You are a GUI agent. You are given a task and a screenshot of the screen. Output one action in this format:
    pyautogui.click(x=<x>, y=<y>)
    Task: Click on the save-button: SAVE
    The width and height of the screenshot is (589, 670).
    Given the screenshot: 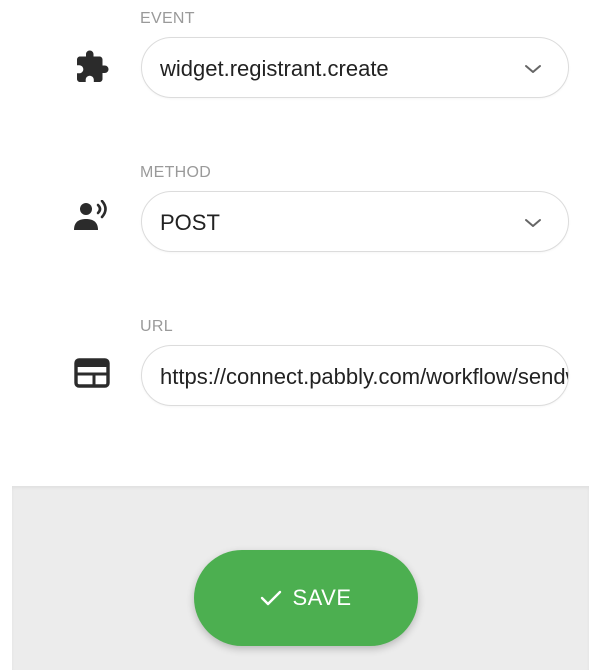 What is the action you would take?
    pyautogui.click(x=306, y=598)
    